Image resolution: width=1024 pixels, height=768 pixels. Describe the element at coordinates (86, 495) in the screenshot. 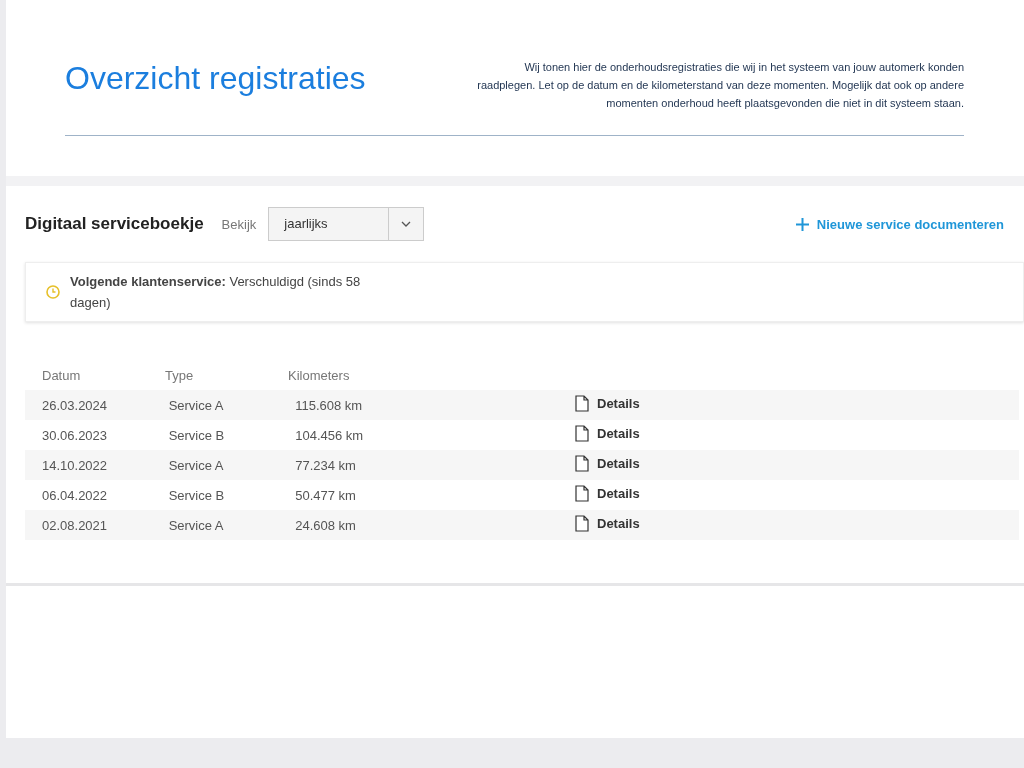

I see `date-cell: 06.04.2022` at that location.